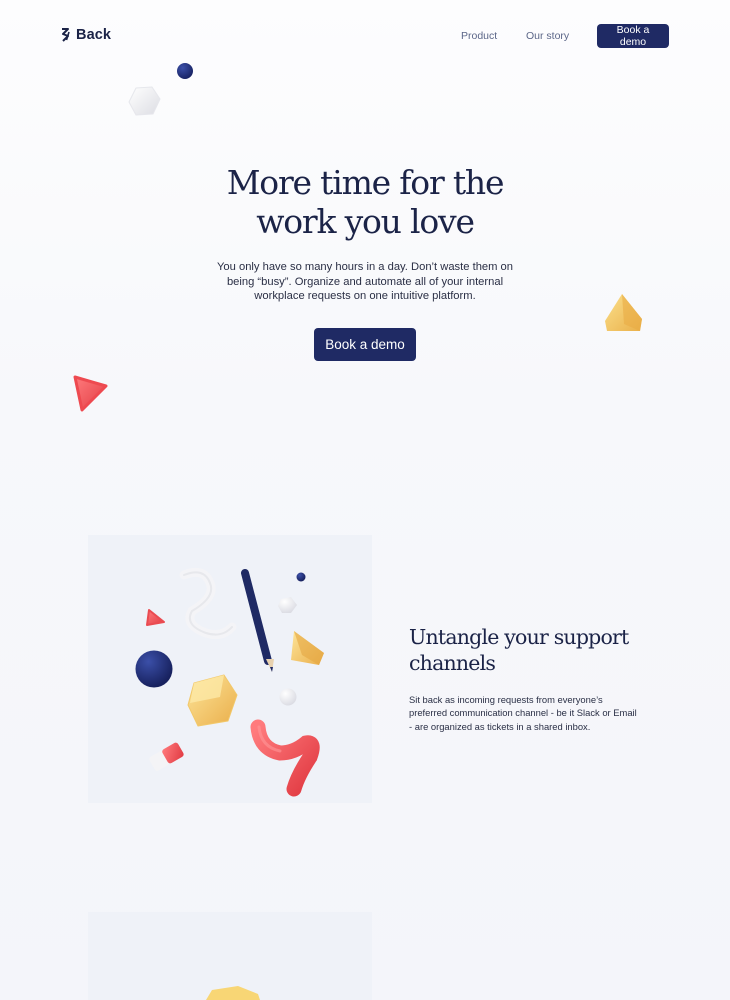  I want to click on nav-our-story-link: Our story, so click(547, 36).